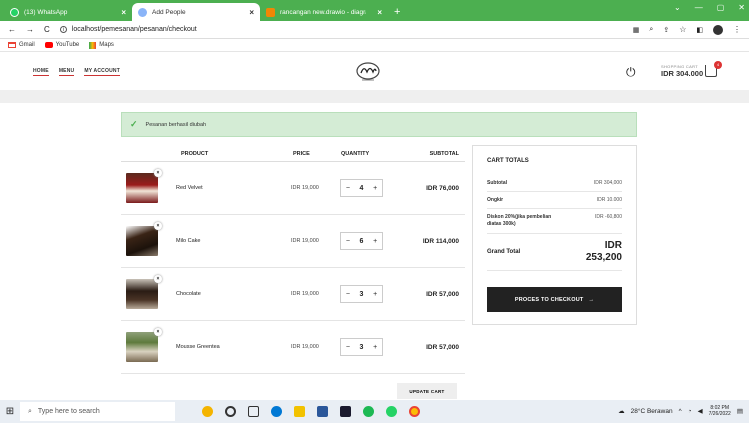 This screenshot has width=749, height=423. Describe the element at coordinates (293, 188) in the screenshot. I see `table-row: × Red Velvet IDR 19,000 − 4 + IDR 76,000` at that location.